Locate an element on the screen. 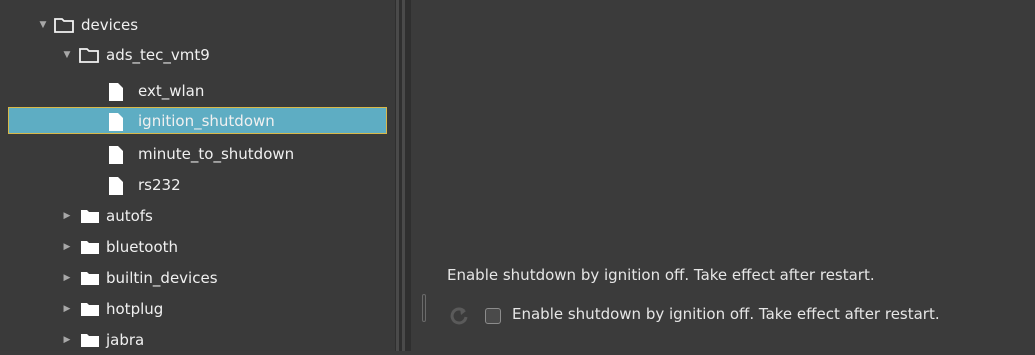  tree-item-label: minute_to_shutdown is located at coordinates (216, 154).